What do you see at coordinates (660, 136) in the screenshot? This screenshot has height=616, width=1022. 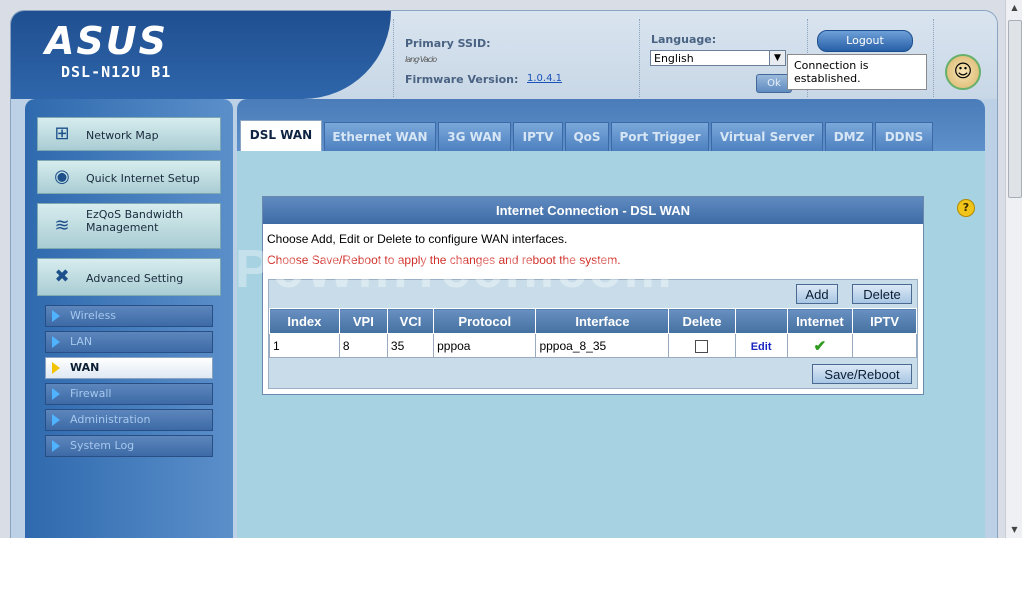 I see `tab-port-trigger: Port Trigger` at bounding box center [660, 136].